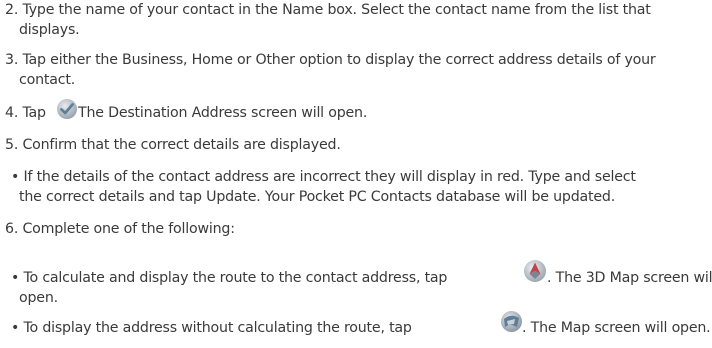 The image size is (712, 348). What do you see at coordinates (67, 109) in the screenshot?
I see `checkmark-button-icon` at bounding box center [67, 109].